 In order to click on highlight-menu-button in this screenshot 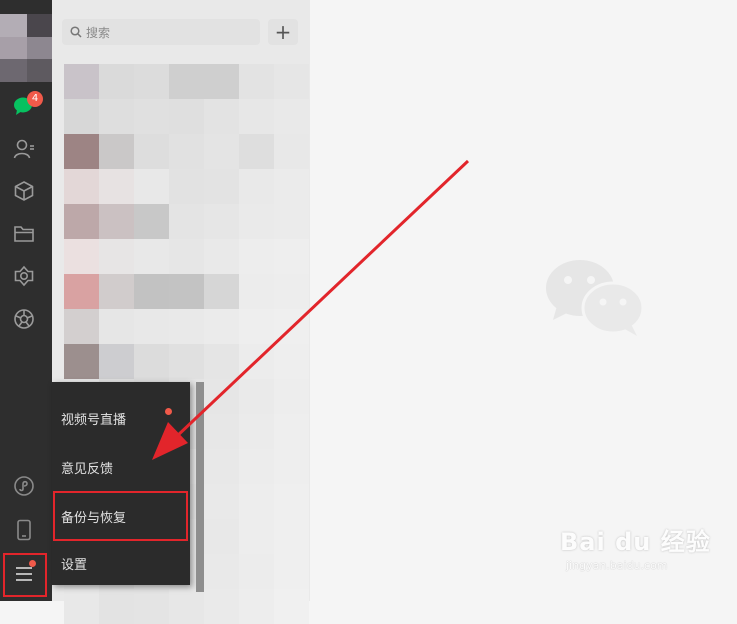, I will do `click(25, 575)`.